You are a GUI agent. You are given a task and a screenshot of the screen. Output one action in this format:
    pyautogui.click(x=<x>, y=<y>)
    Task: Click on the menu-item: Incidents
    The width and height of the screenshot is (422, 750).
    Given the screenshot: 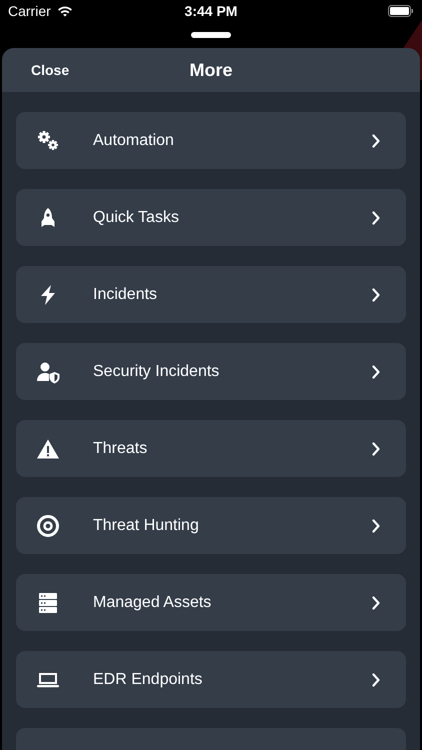 What is the action you would take?
    pyautogui.click(x=211, y=294)
    